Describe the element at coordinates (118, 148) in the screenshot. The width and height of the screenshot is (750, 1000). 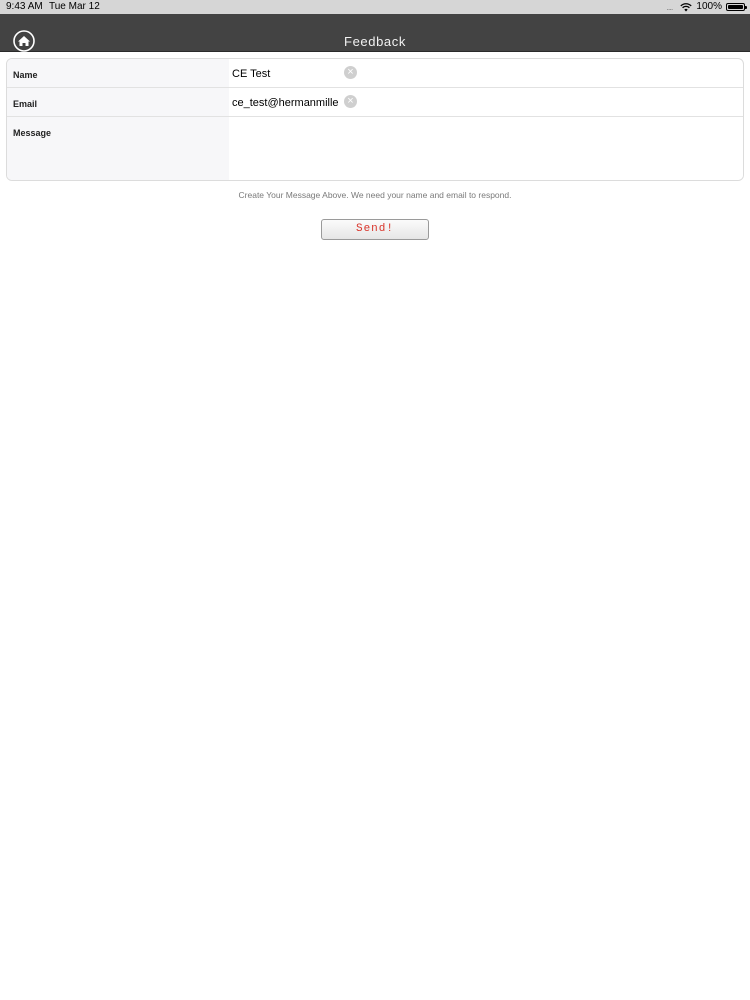
I see `message-label-cell: Message` at that location.